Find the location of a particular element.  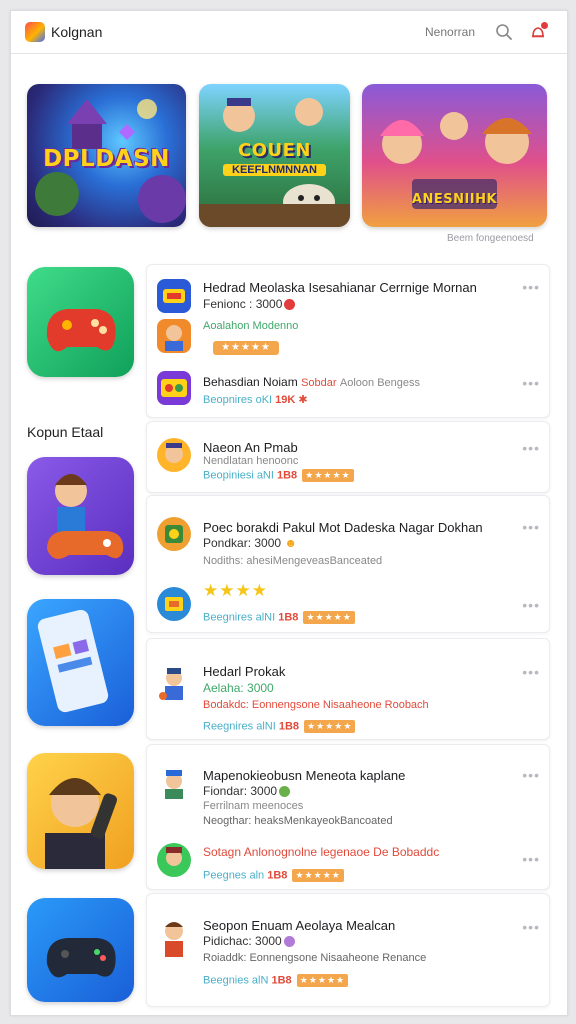

app-icon-gamepad is located at coordinates (80, 322).